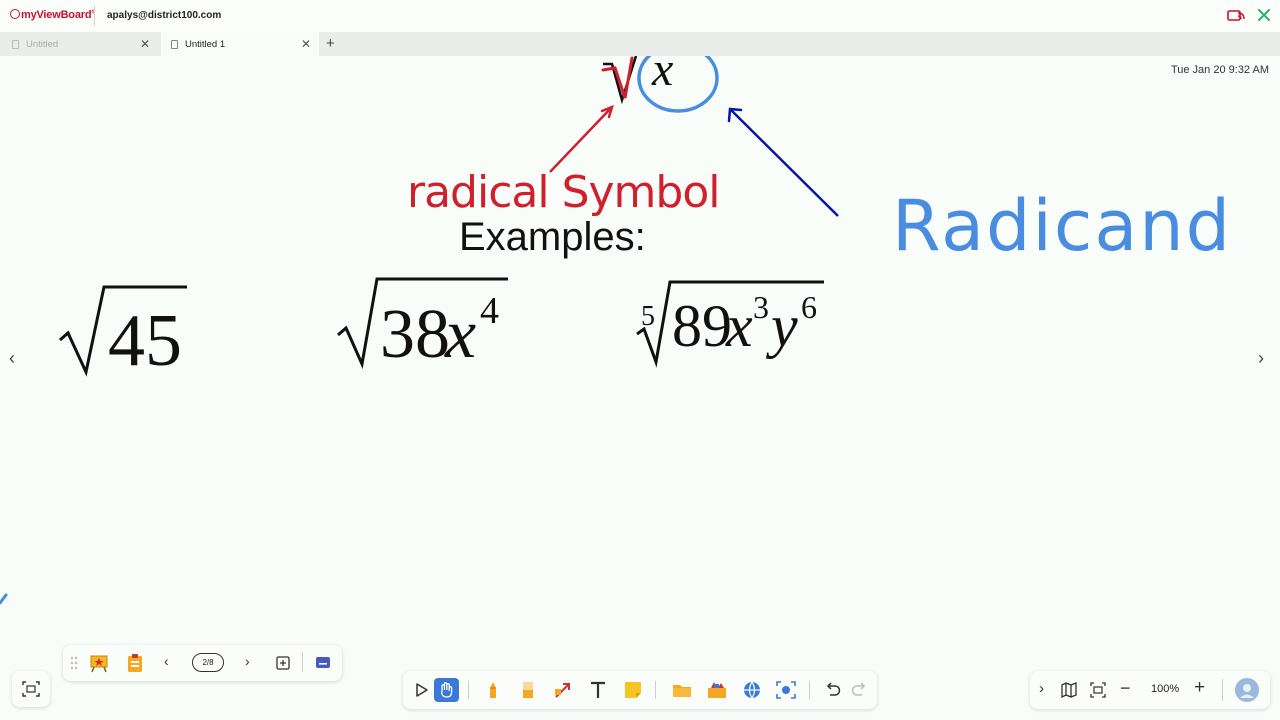 This screenshot has width=1280, height=720. I want to click on example-3-index: 5, so click(648, 316).